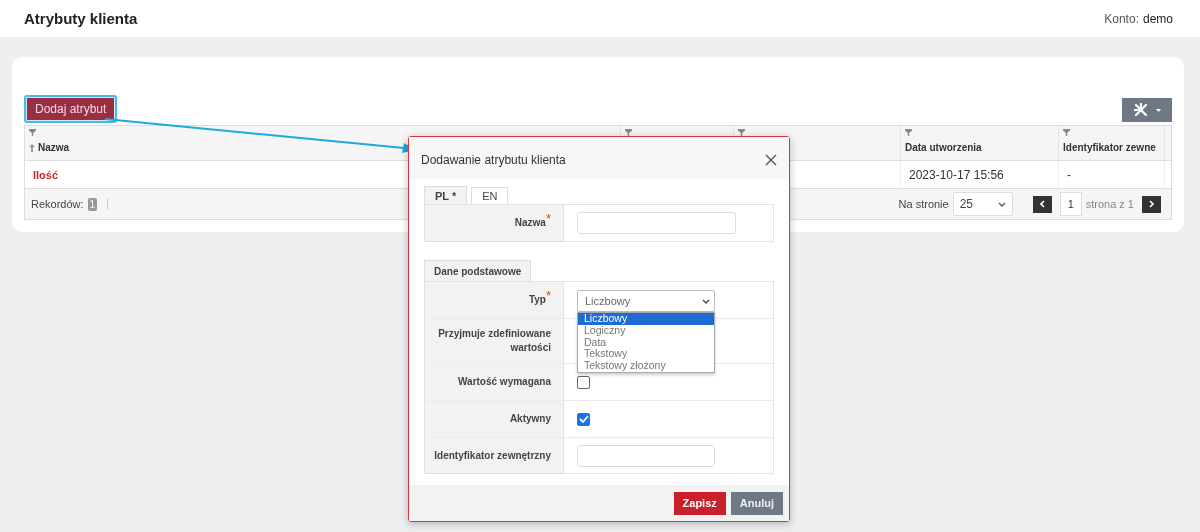 The width and height of the screenshot is (1200, 532). Describe the element at coordinates (493, 160) in the screenshot. I see `dialog-title: Dodawanie atrybutu klienta` at that location.